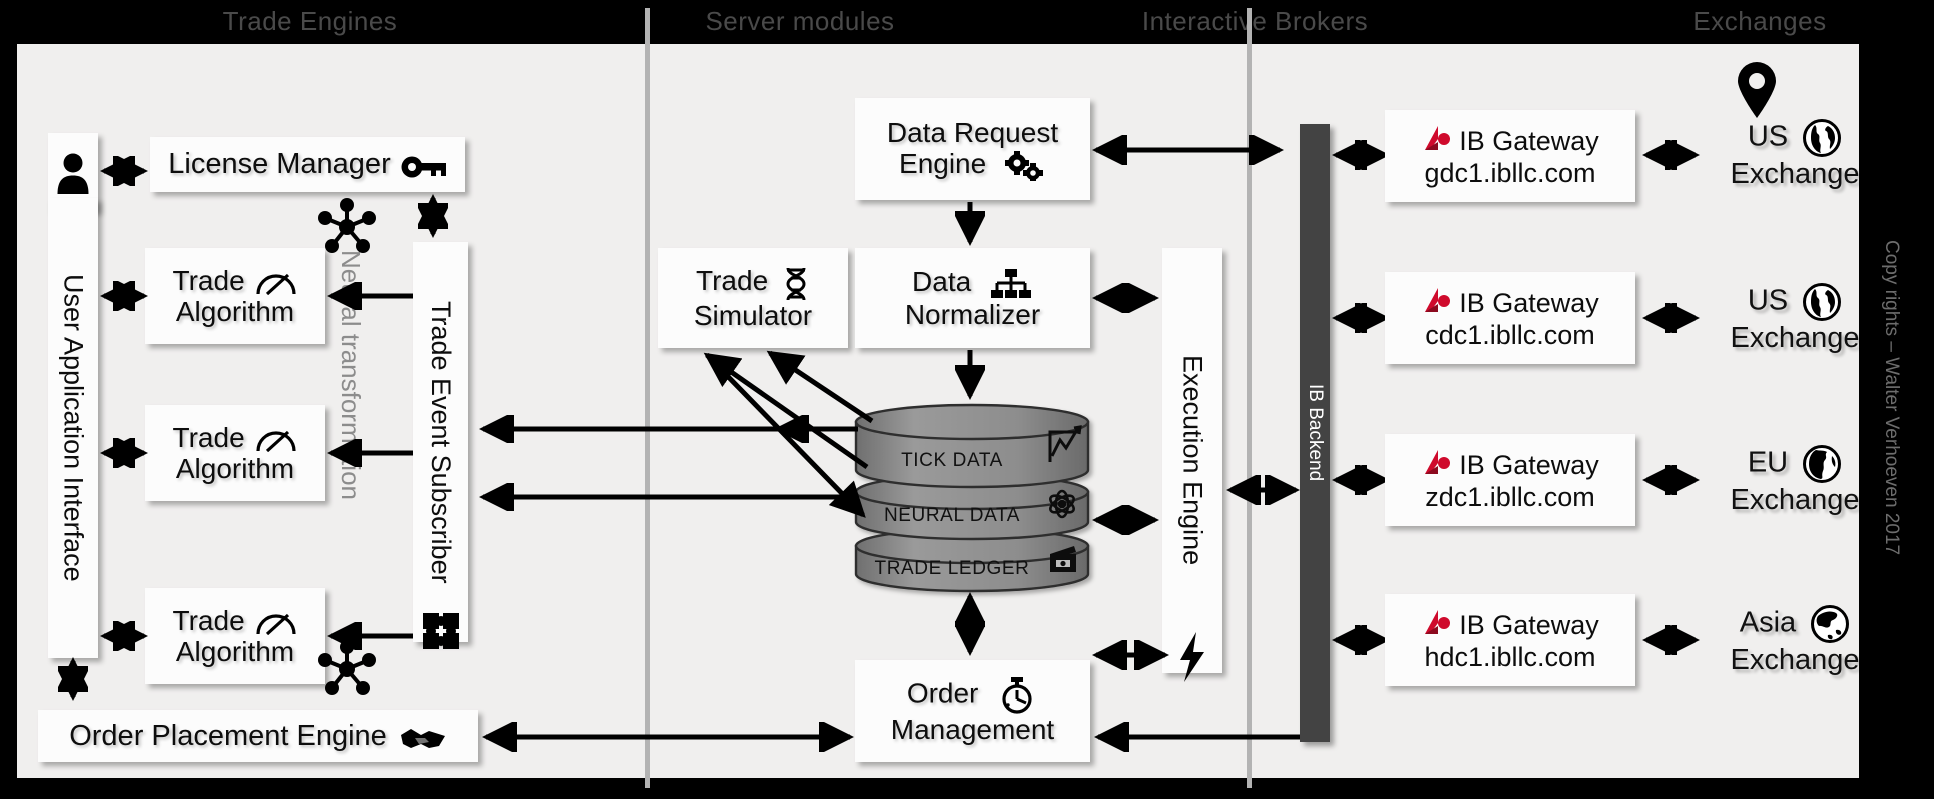 The height and width of the screenshot is (799, 1934). Describe the element at coordinates (1768, 462) in the screenshot. I see `exchange-line1: EU` at that location.